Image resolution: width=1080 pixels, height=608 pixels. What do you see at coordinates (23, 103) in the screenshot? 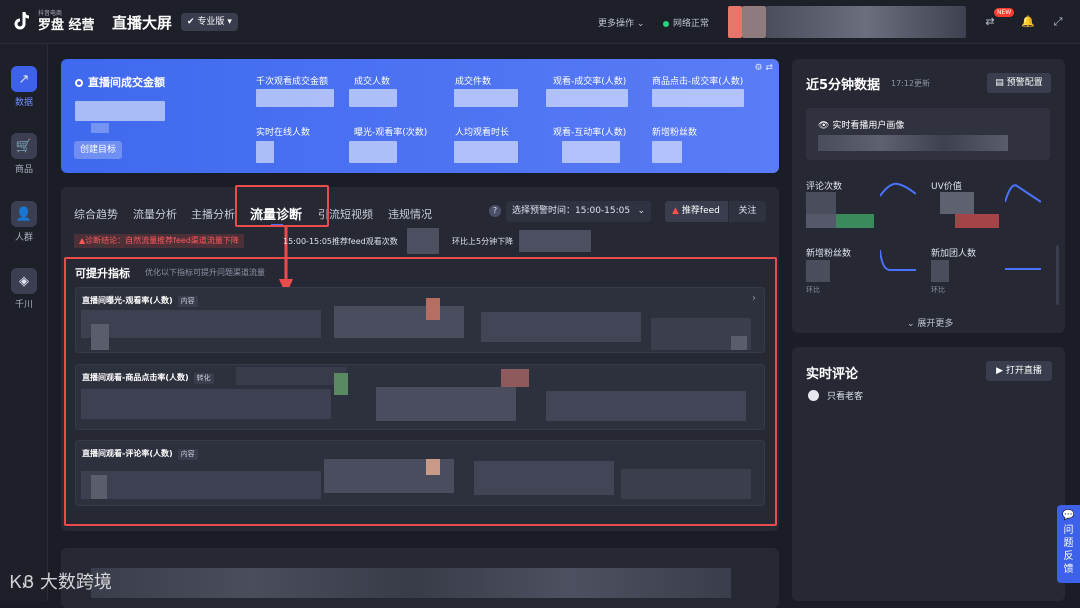
I see `sidebar-item-label: 数据` at bounding box center [23, 103].